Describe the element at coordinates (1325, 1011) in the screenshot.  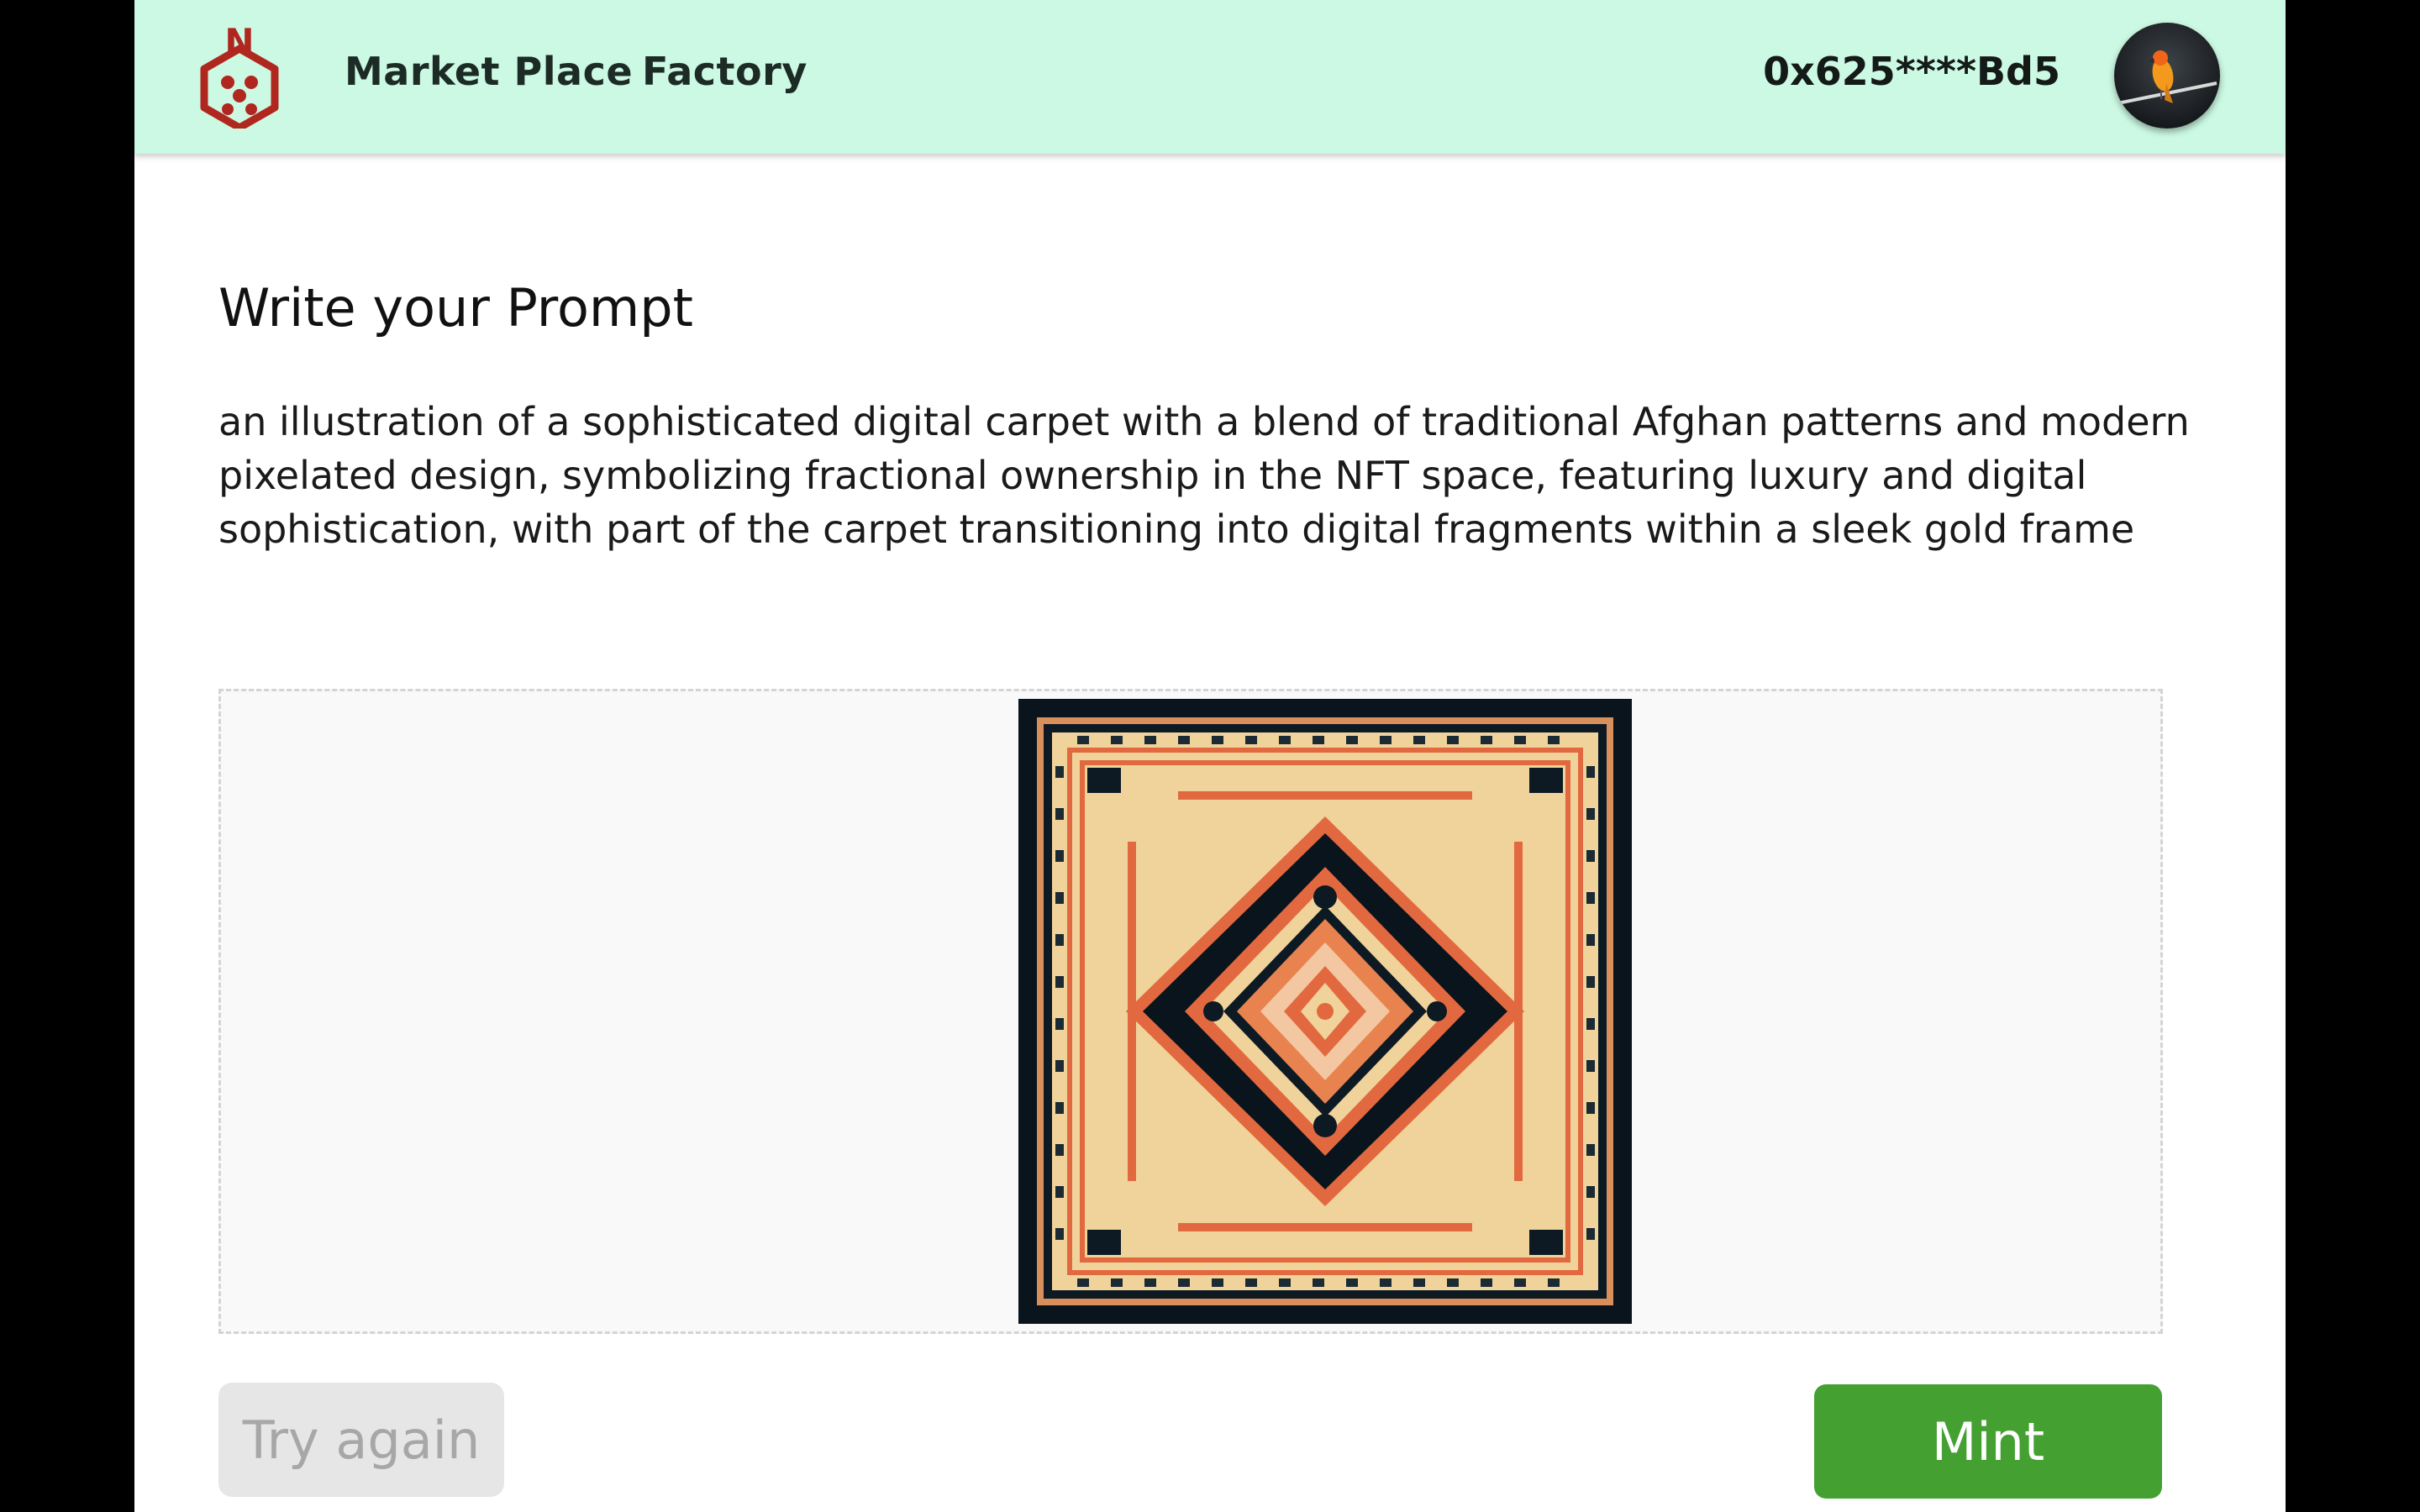
I see `generated-carpet-image` at that location.